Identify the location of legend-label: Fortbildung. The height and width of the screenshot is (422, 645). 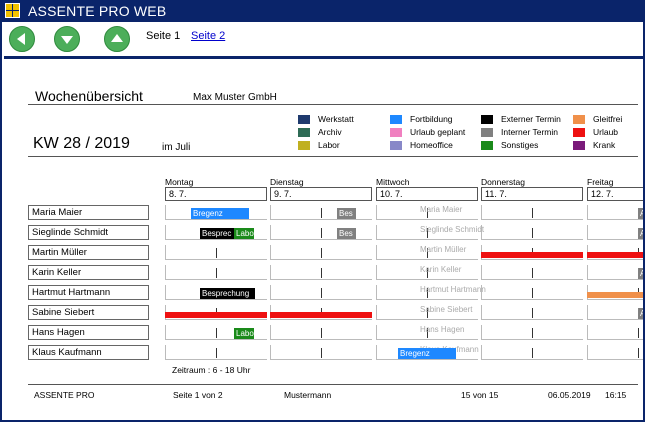
(431, 119).